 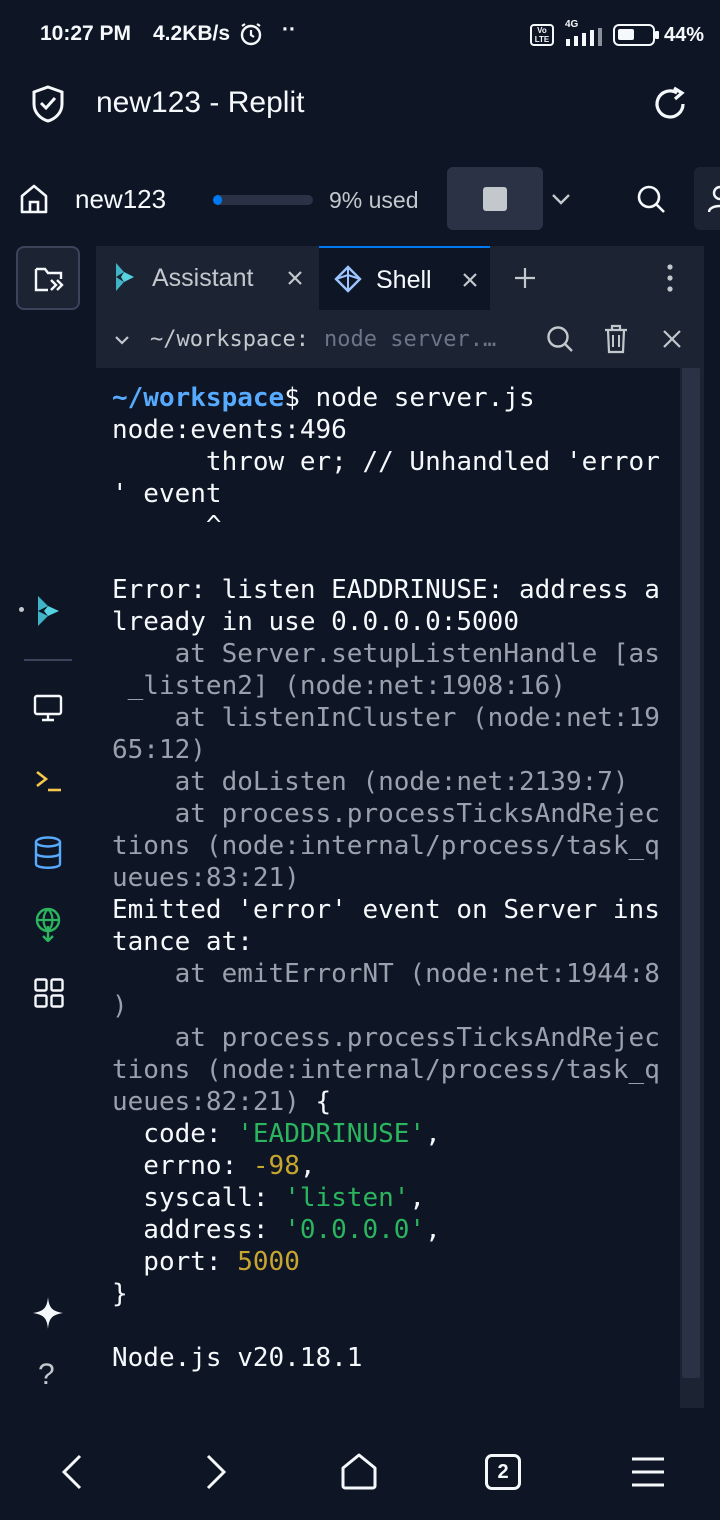 What do you see at coordinates (46, 1375) in the screenshot?
I see `help-icon: ?` at bounding box center [46, 1375].